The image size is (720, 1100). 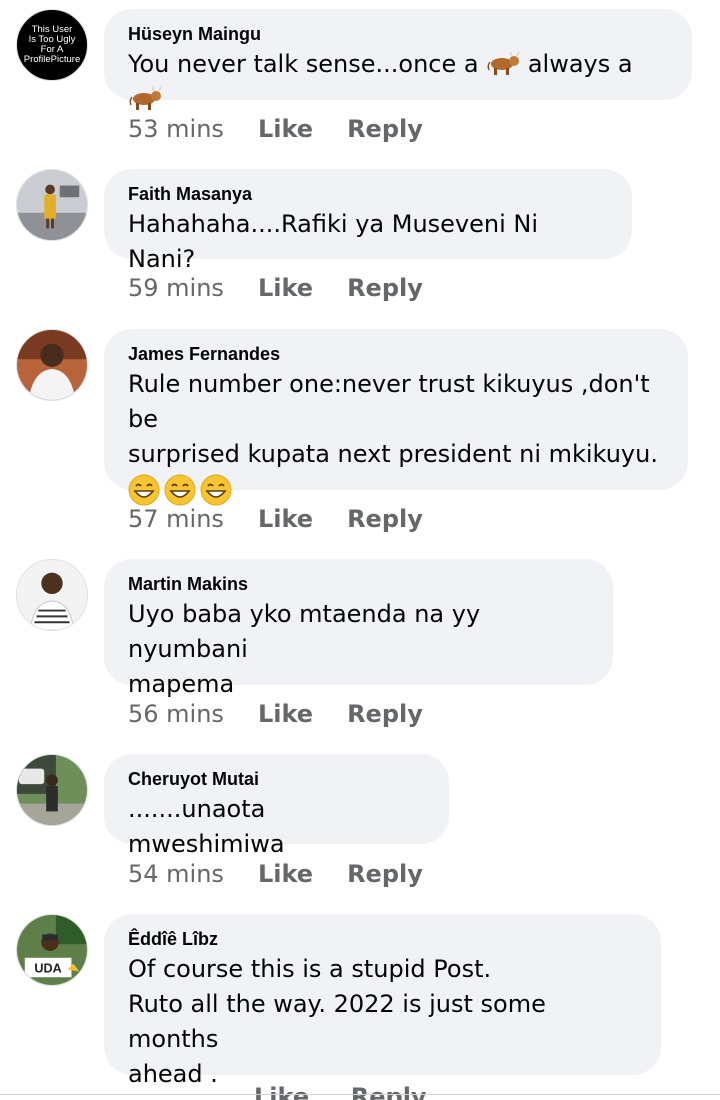 What do you see at coordinates (396, 354) in the screenshot?
I see `comment-author: James Fernandes` at bounding box center [396, 354].